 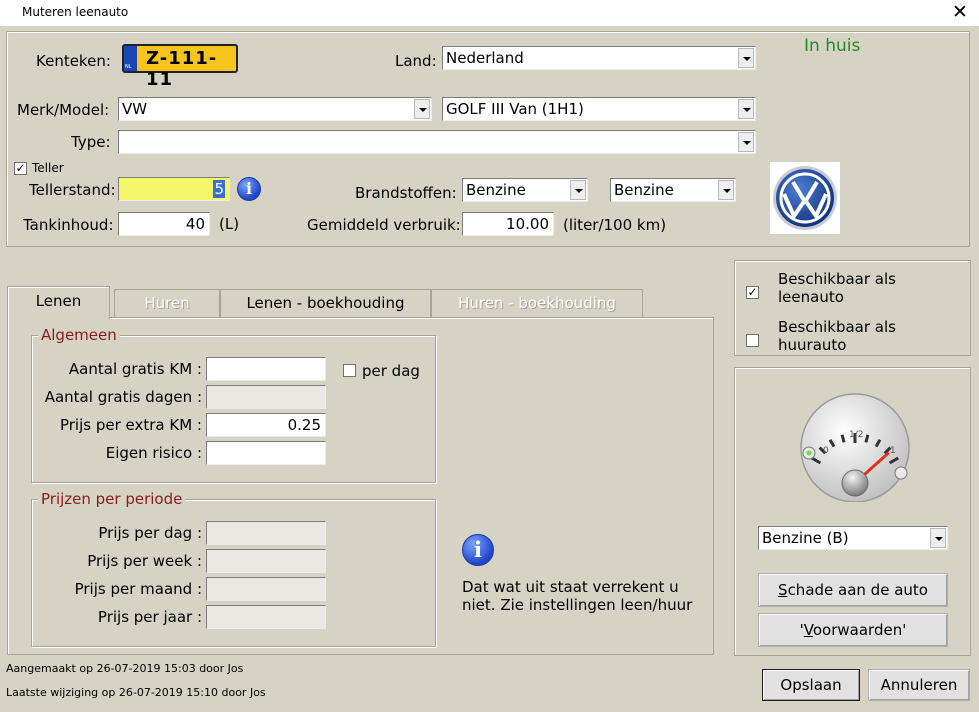 I want to click on land-label: Land:, so click(x=416, y=61).